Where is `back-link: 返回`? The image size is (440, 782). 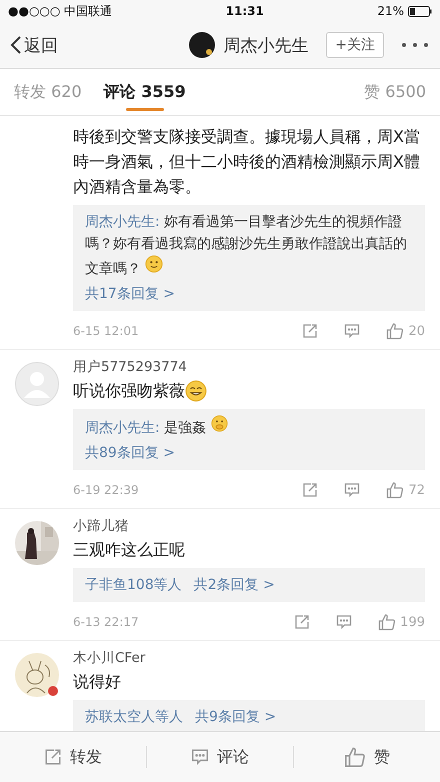 back-link: 返回 is located at coordinates (34, 45).